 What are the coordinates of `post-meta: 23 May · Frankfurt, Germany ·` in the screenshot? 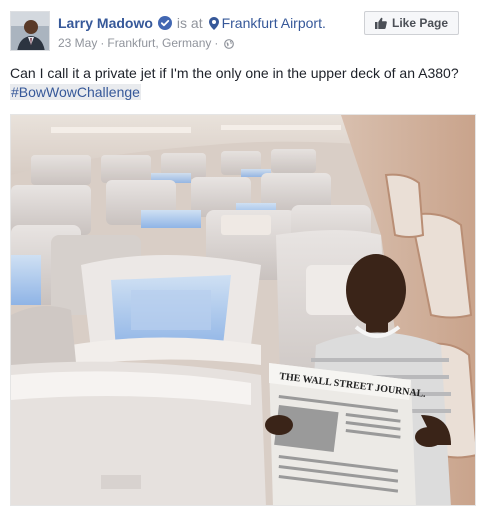 It's located at (146, 43).